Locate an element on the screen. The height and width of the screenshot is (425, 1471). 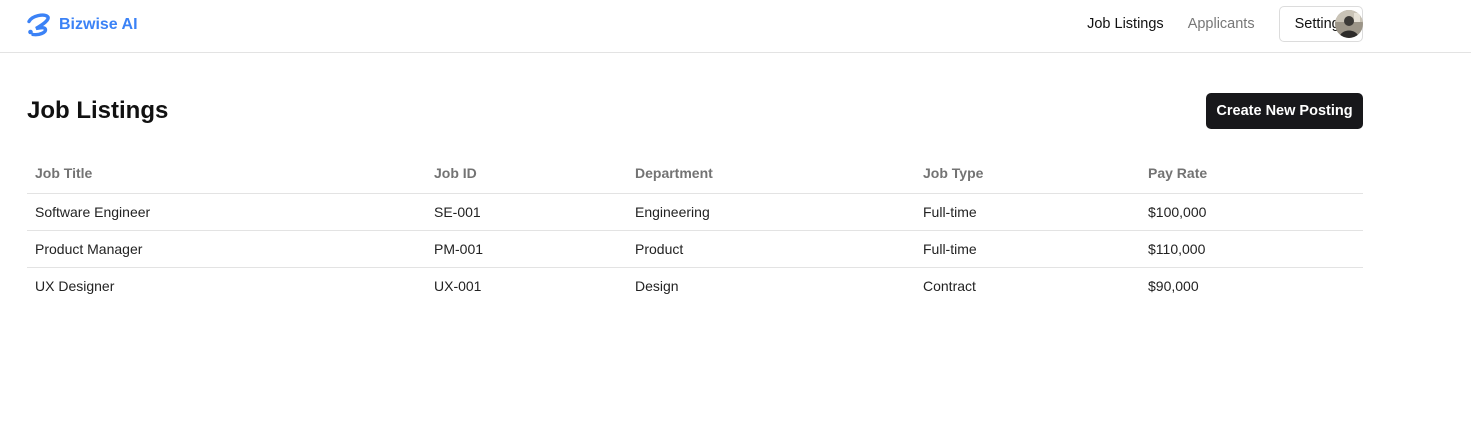
brand: Bizwise AI is located at coordinates (82, 24).